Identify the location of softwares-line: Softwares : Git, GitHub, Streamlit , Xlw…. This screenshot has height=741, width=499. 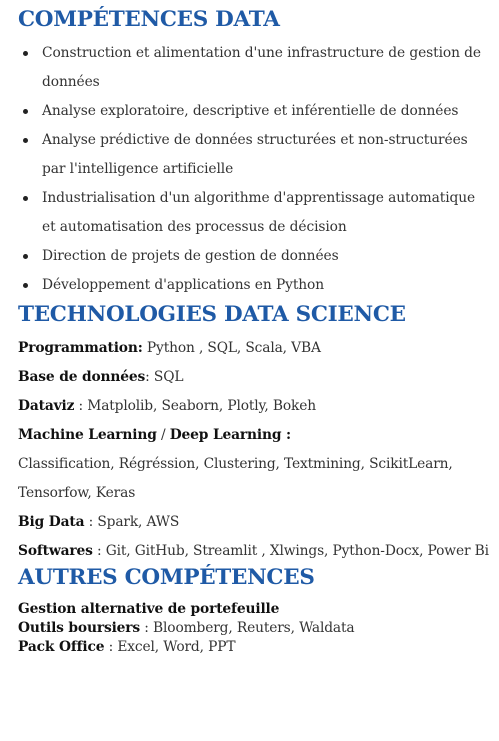
(253, 551).